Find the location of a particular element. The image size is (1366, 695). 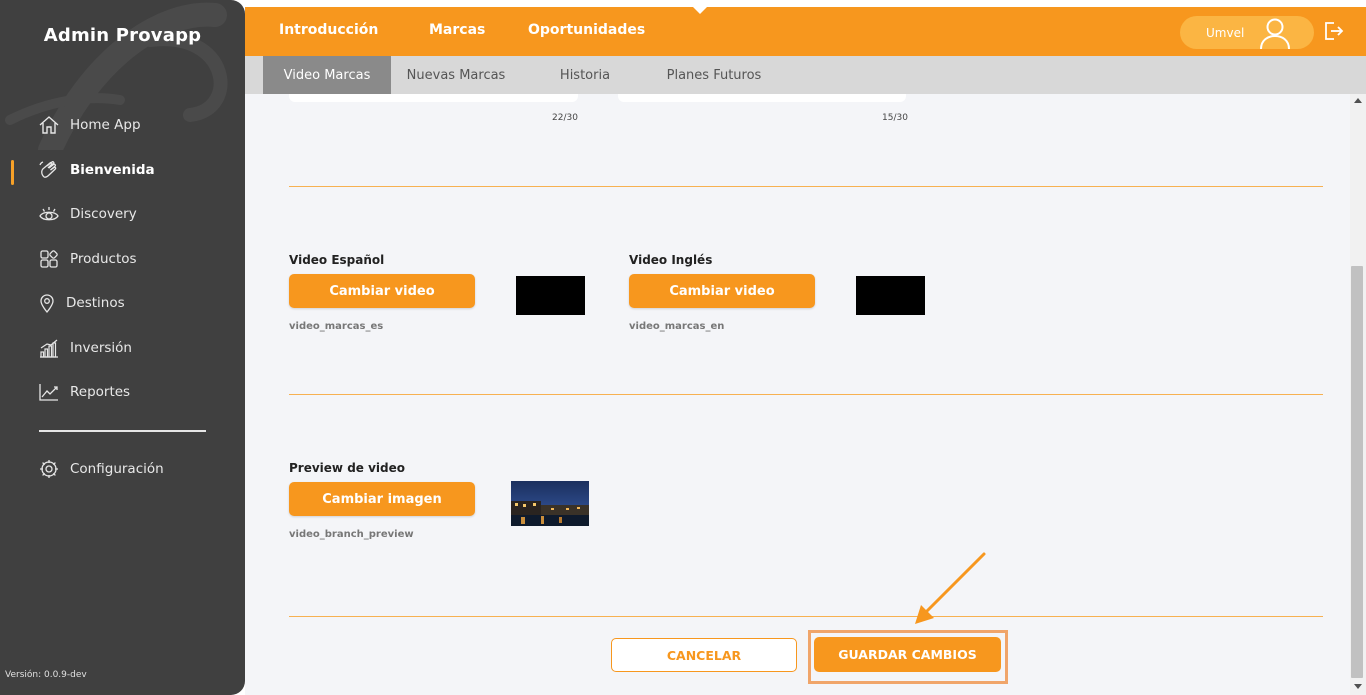

sidebar-item-home-app: Home App is located at coordinates (89, 125).